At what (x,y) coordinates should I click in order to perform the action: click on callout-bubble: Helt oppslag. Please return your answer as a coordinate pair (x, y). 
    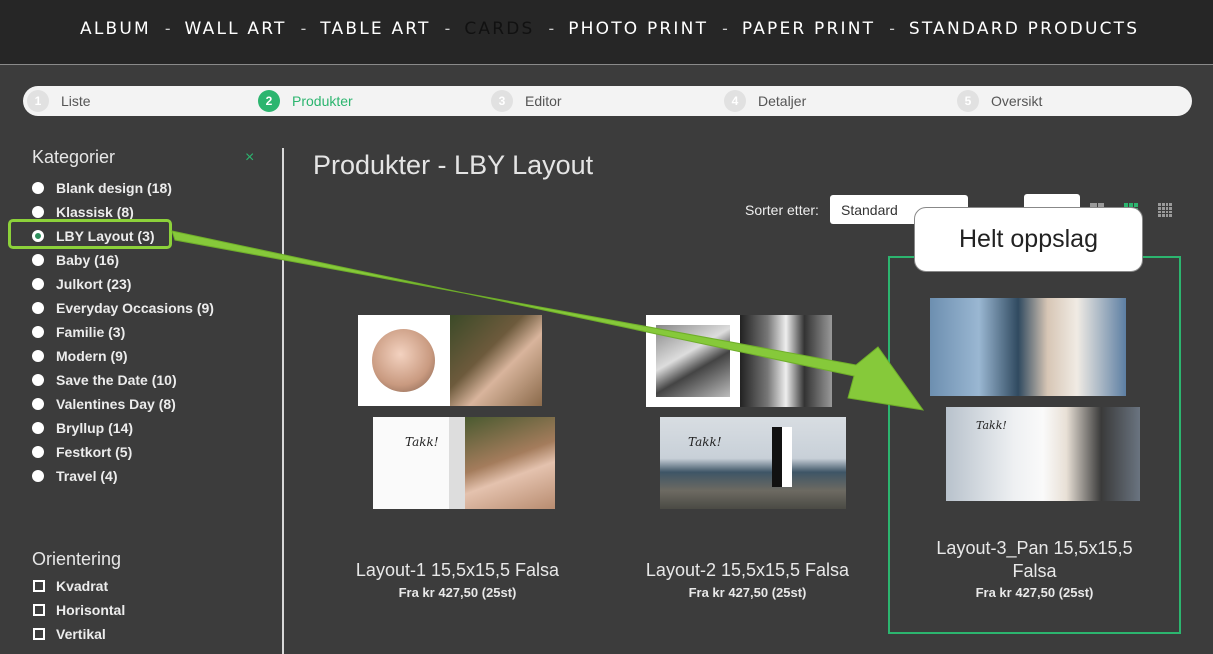
    Looking at the image, I should click on (1028, 239).